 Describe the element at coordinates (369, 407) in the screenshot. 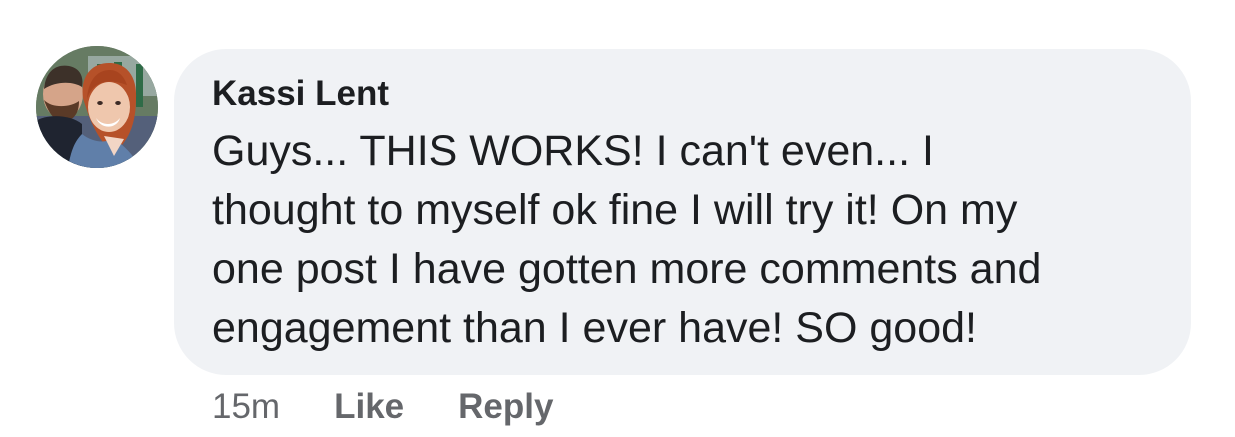

I see `like-button: Like` at that location.